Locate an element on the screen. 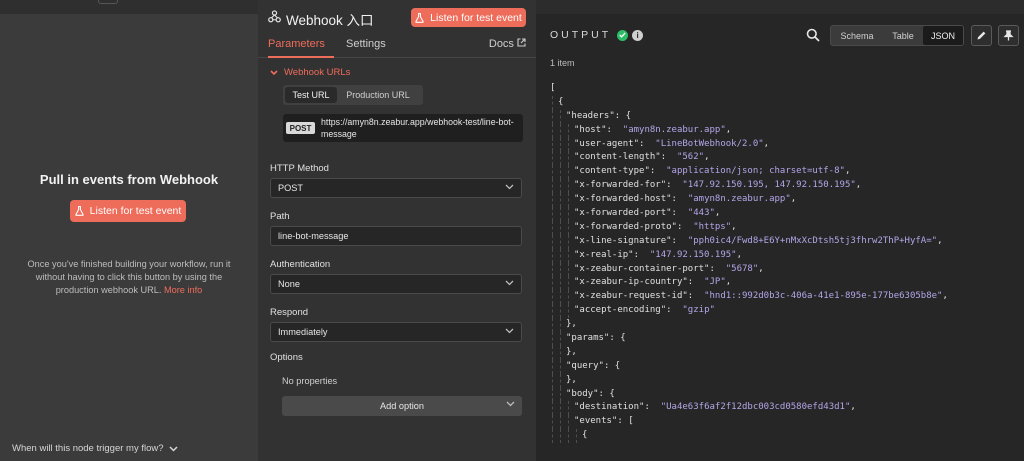  json-line-content: "x-forwarded-host": "amyn8n.zeabur.app", is located at coordinates (685, 200).